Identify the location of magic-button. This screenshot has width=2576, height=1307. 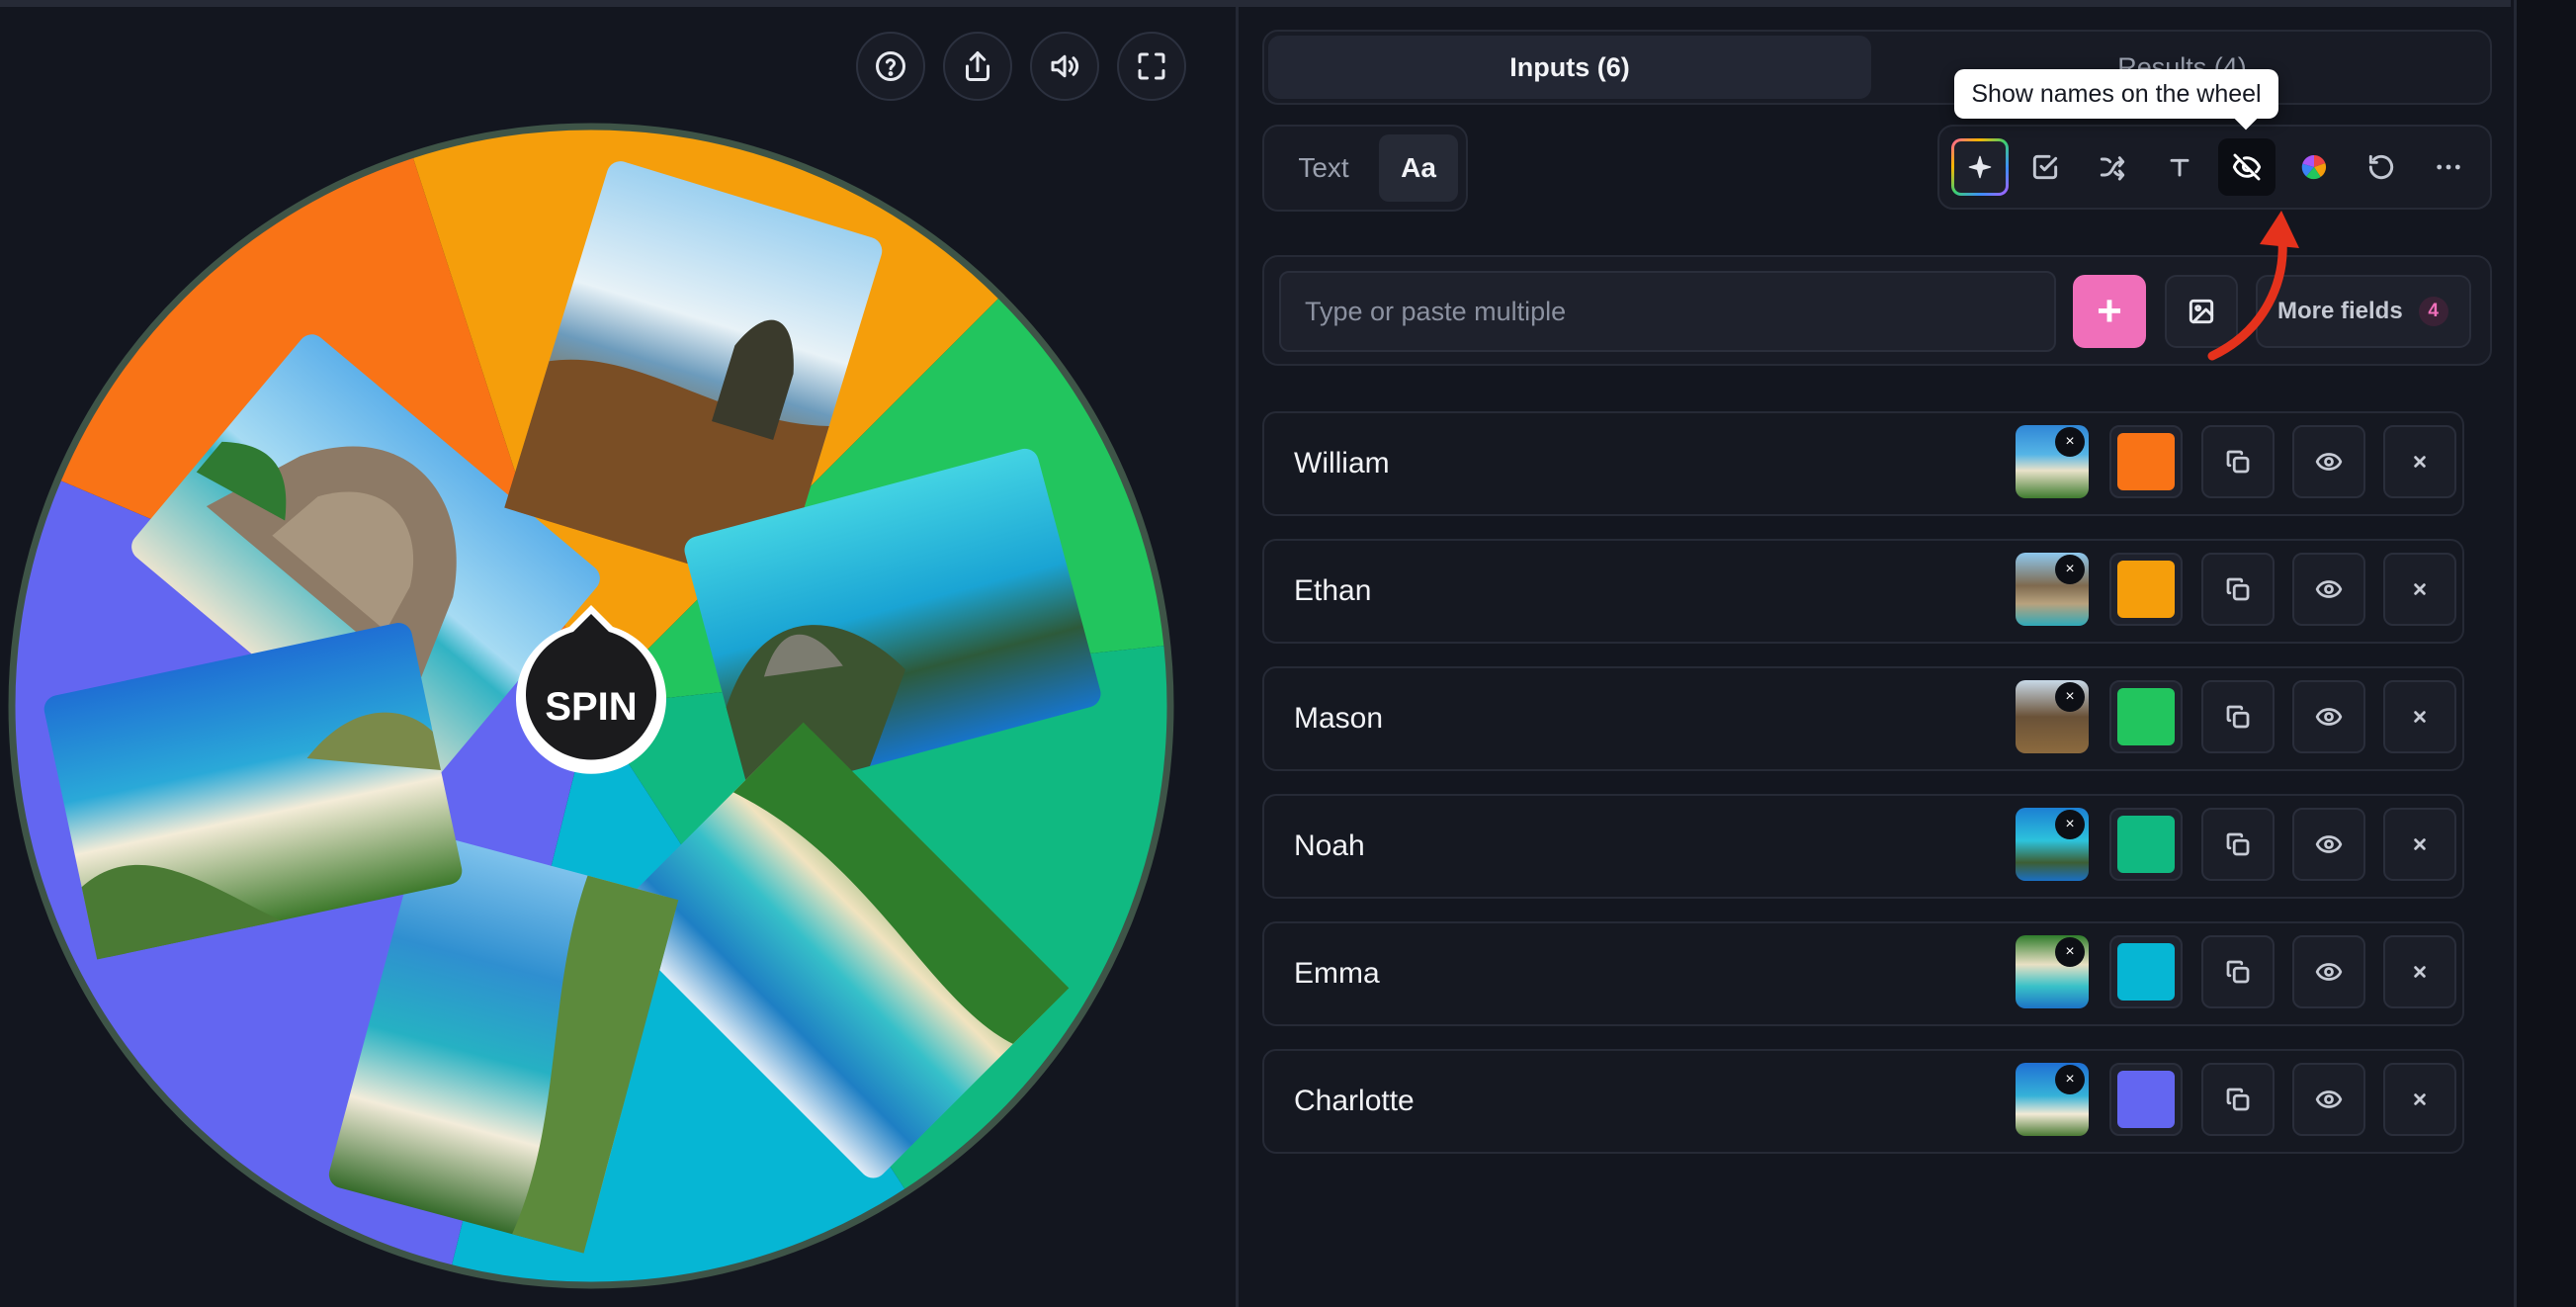
(1980, 167).